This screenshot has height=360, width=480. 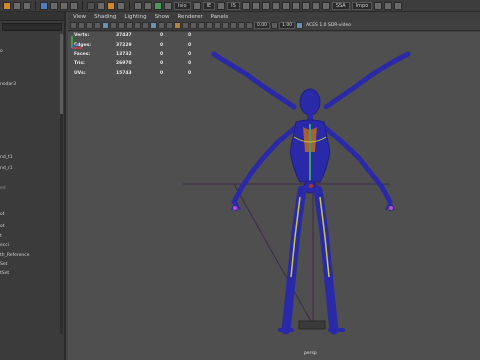 What do you see at coordinates (367, 80) in the screenshot?
I see `right-upper-arm` at bounding box center [367, 80].